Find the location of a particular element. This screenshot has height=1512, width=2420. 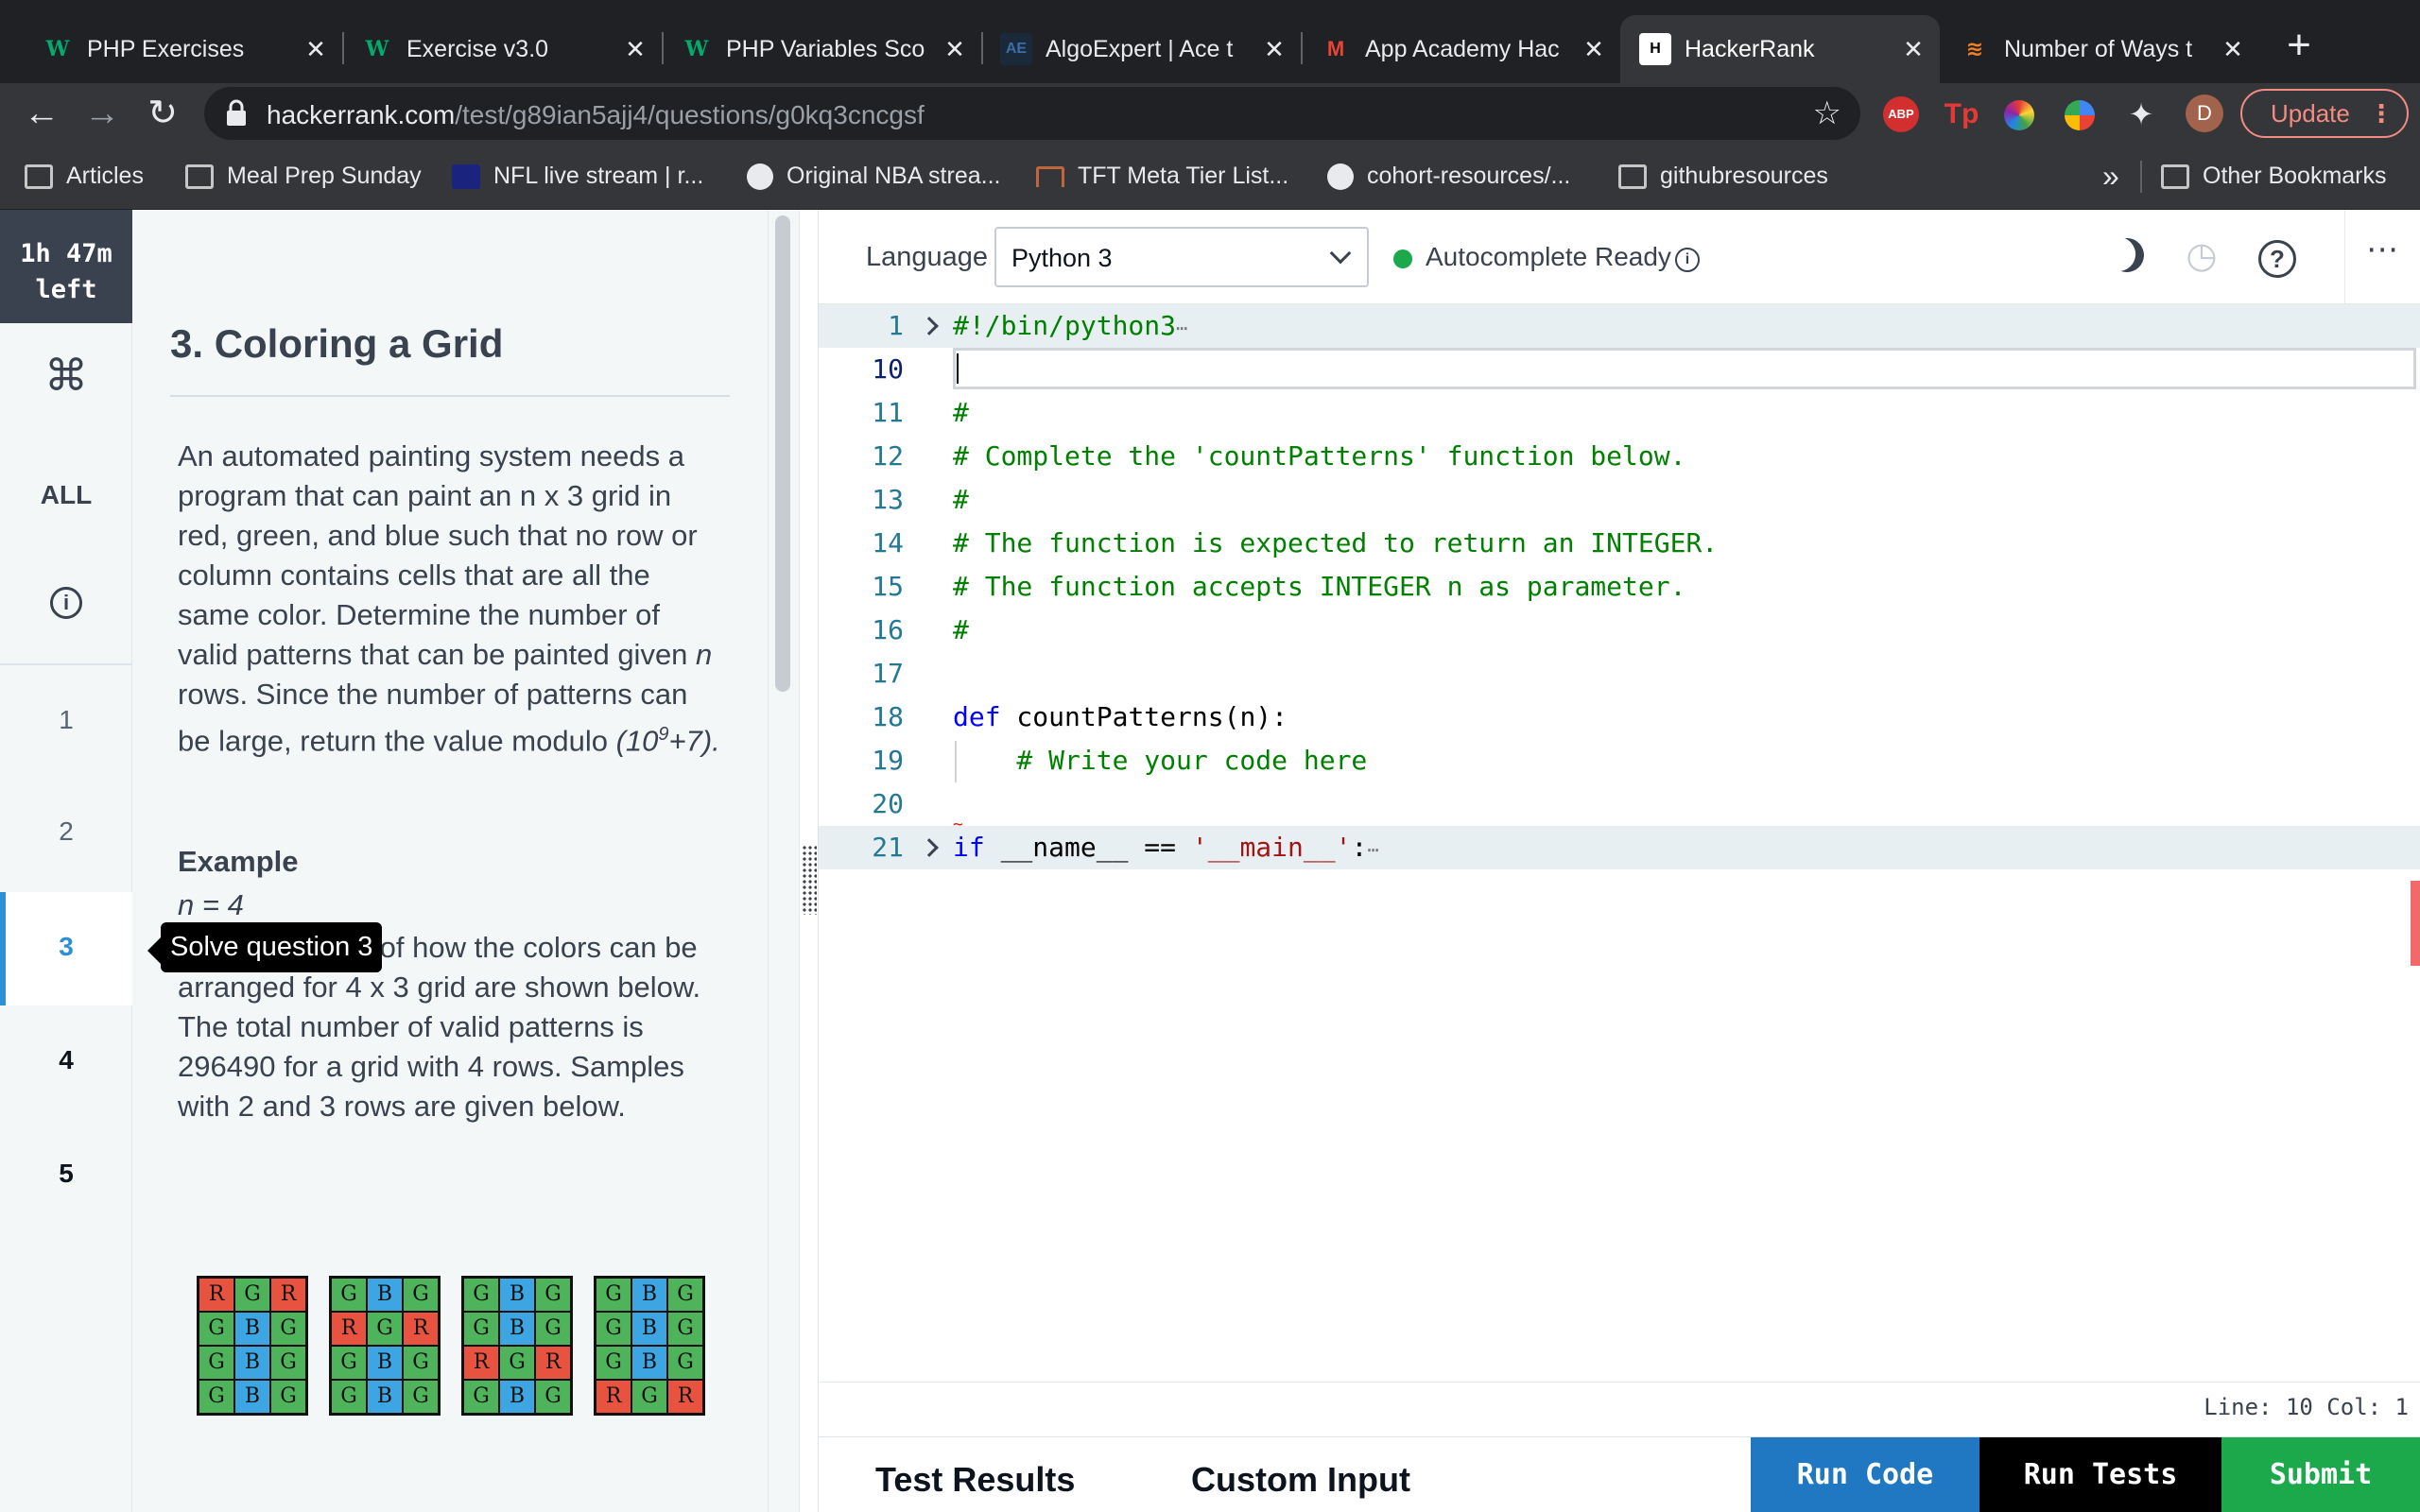

code-line: # Write your code here is located at coordinates (1160, 760).